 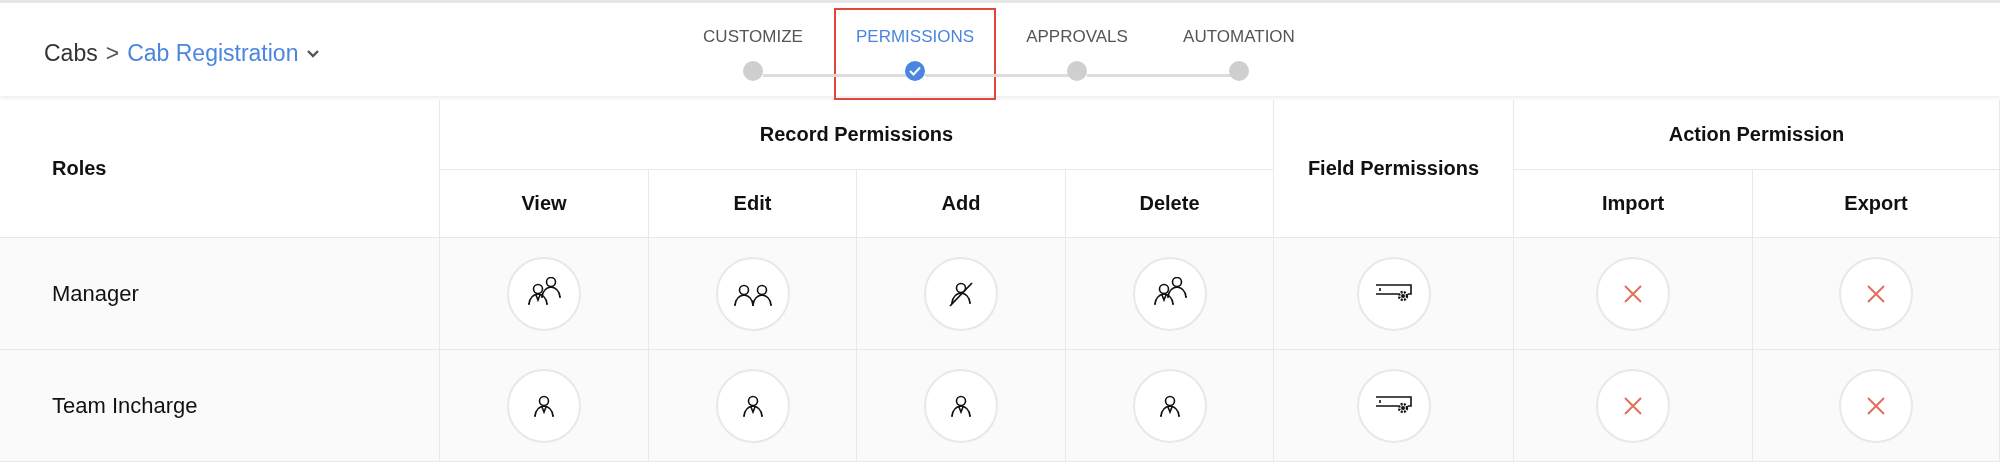 I want to click on column-group-header: Field Permissions, so click(x=1394, y=169).